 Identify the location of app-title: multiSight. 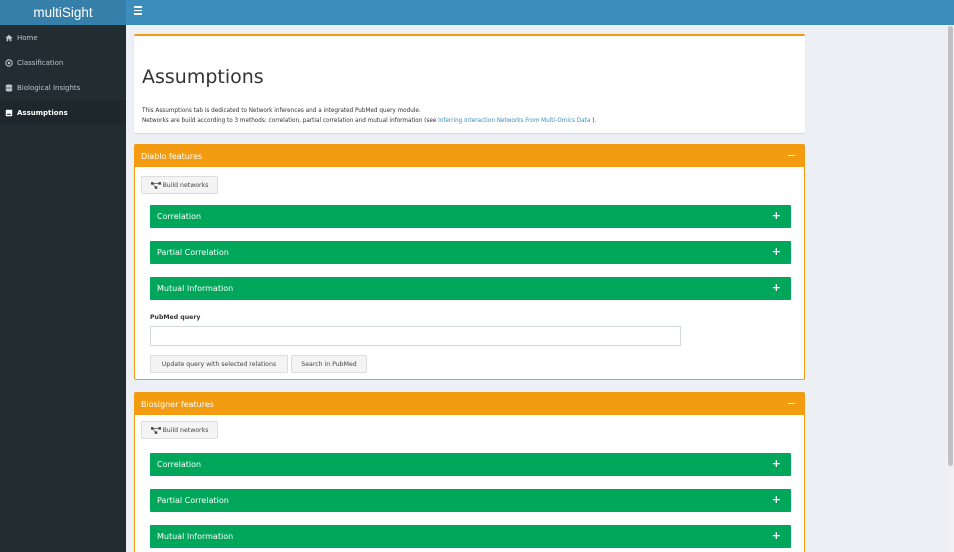
(63, 12).